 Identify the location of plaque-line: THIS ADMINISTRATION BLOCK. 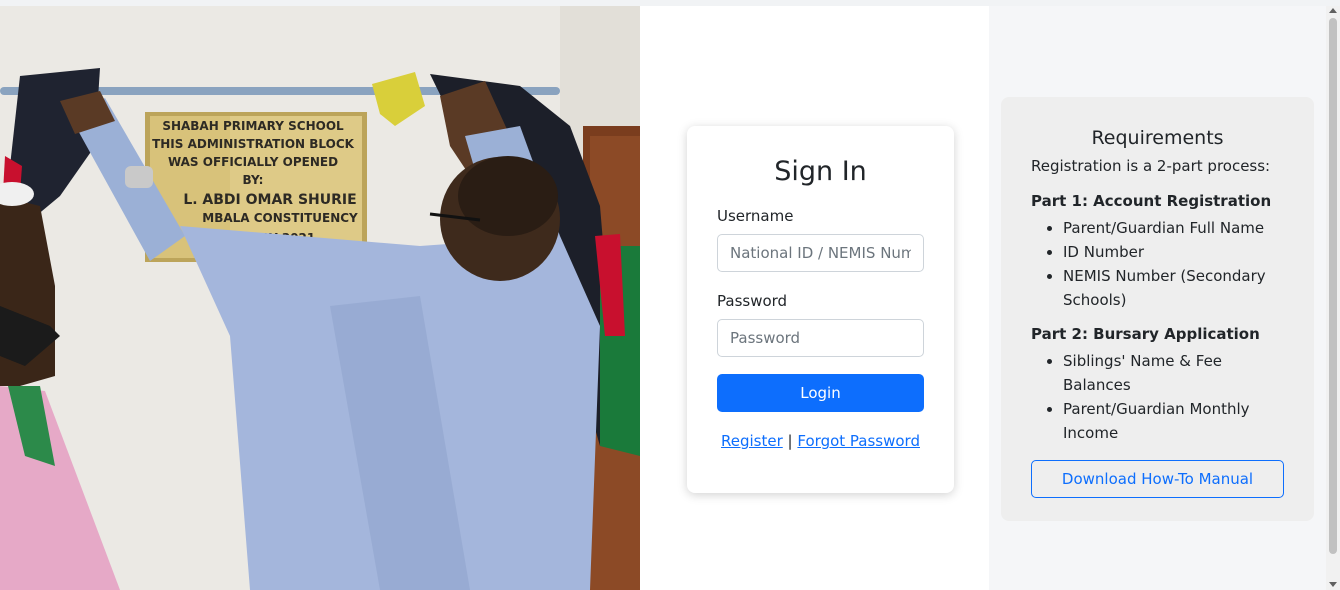
(253, 144).